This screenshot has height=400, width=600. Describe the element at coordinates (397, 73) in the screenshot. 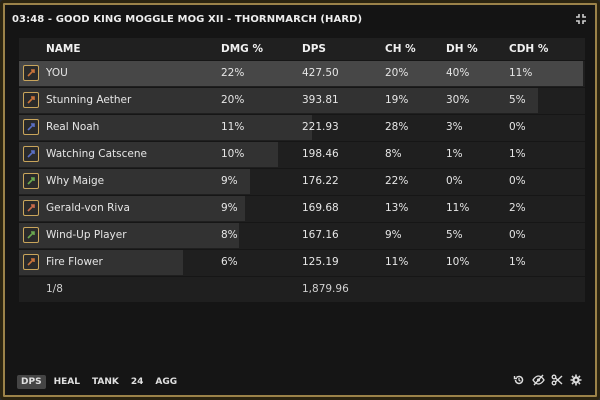

I see `ch-pct: 20%` at that location.